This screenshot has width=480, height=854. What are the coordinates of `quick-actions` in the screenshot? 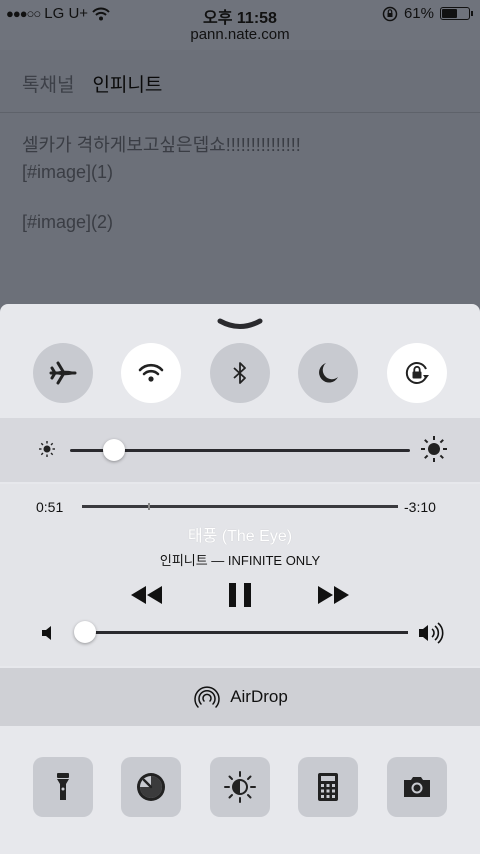 It's located at (240, 791).